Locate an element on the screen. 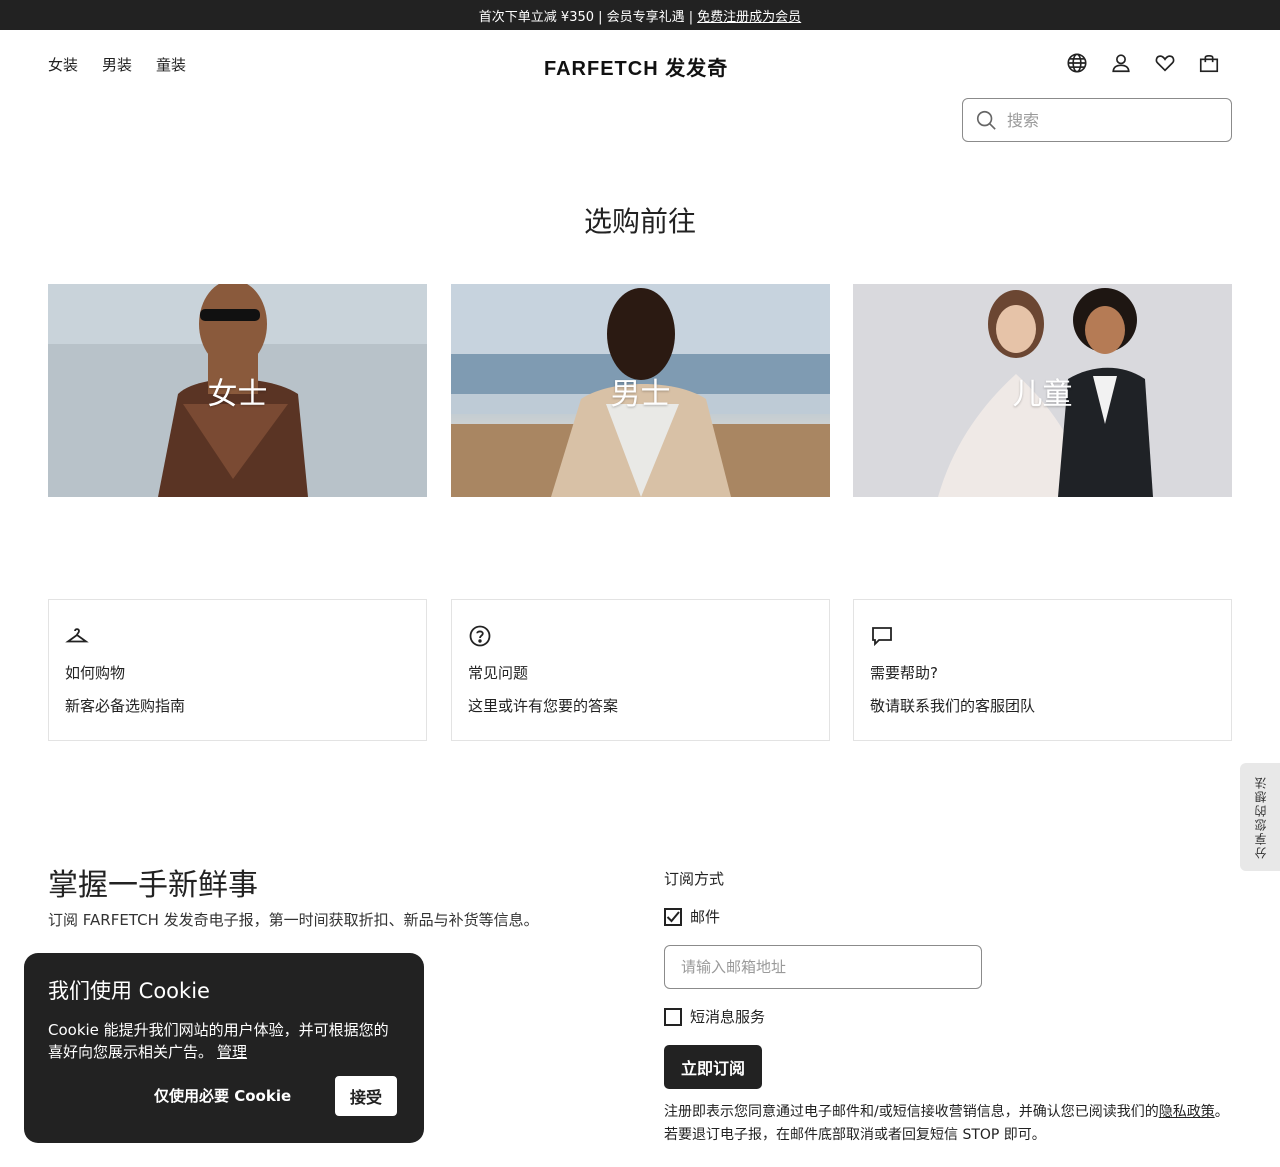  help-card-subtitle: 这里或许有您要的答案 is located at coordinates (543, 706).